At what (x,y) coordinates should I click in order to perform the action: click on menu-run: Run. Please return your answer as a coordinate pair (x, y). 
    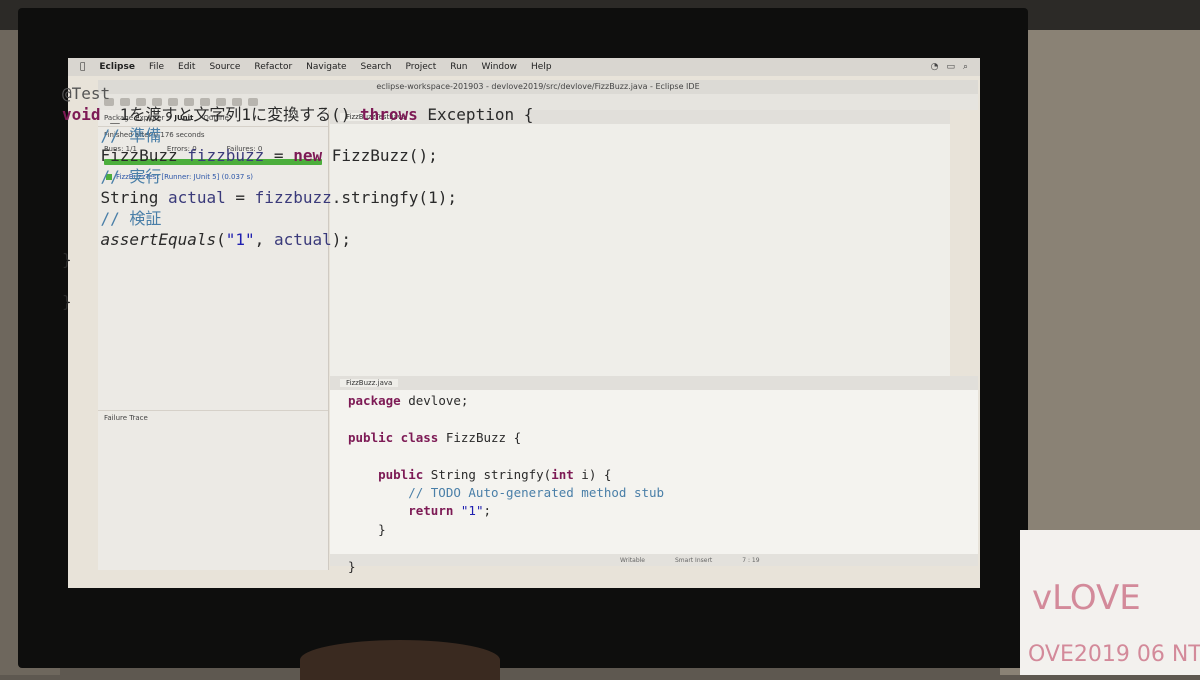
    Looking at the image, I should click on (458, 67).